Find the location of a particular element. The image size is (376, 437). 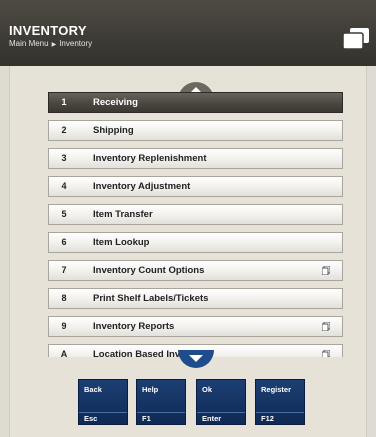

menu-item-inventory-count-options: 7 Inventory Count Options is located at coordinates (195, 270).